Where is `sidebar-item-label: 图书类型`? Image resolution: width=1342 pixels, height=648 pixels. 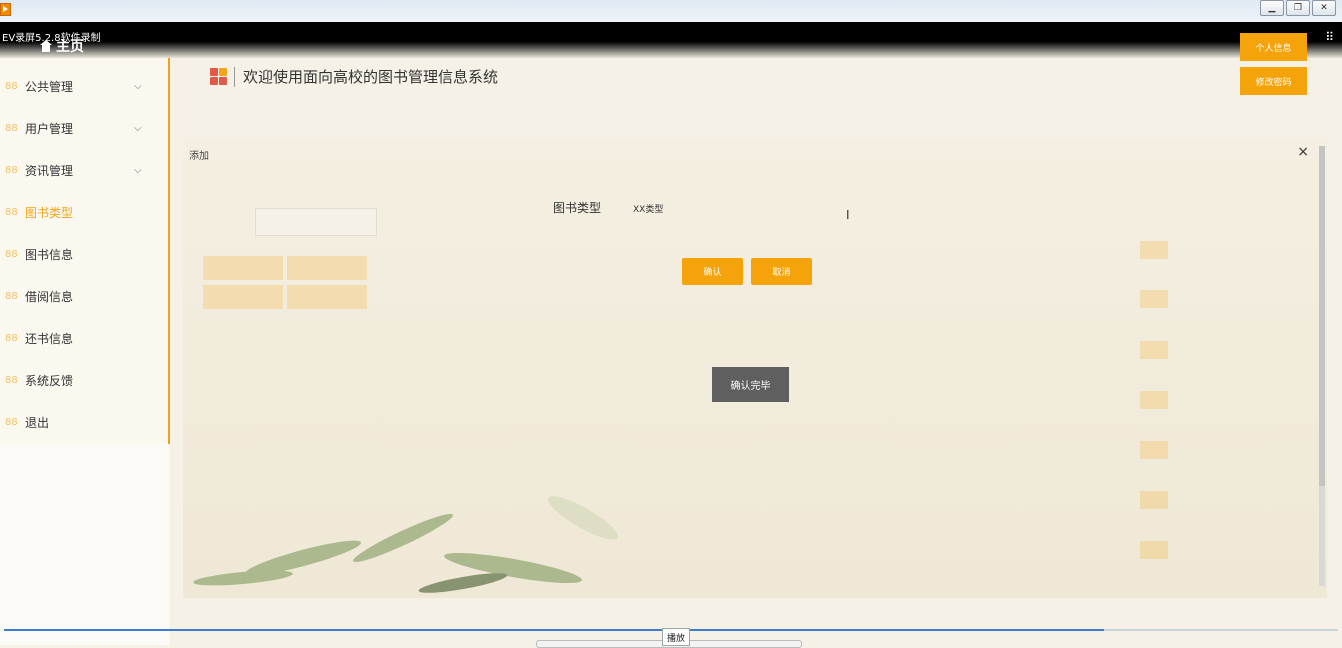 sidebar-item-label: 图书类型 is located at coordinates (49, 212).